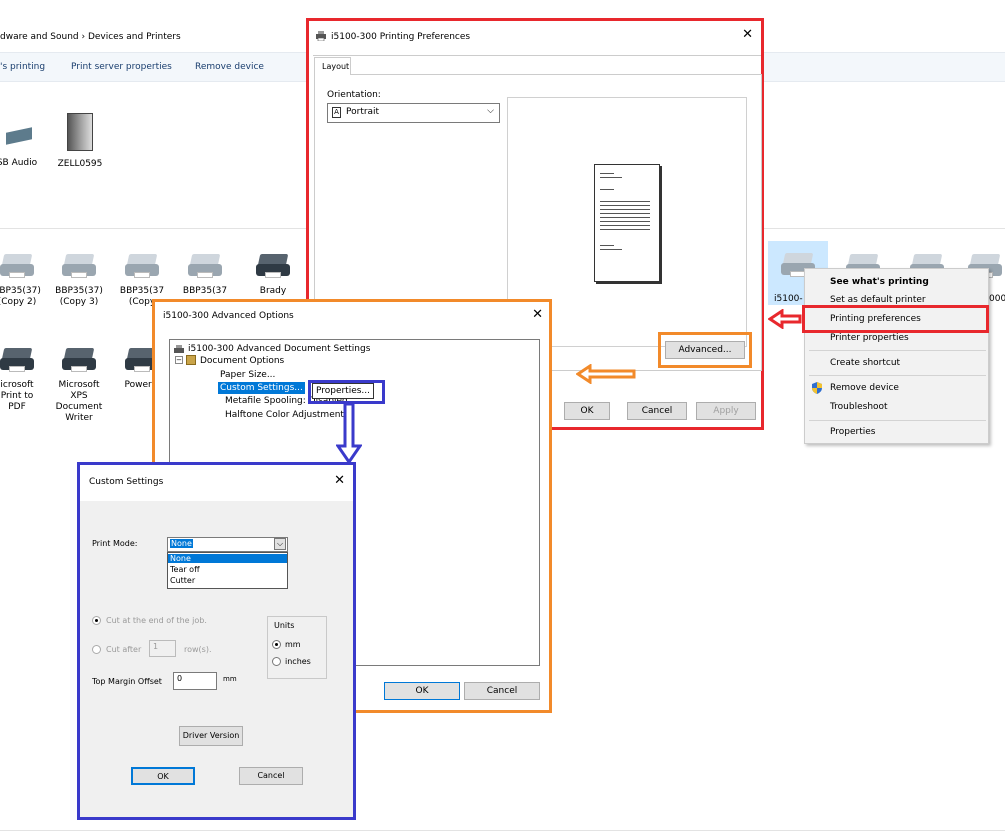 This screenshot has height=834, width=1005. I want to click on printer-microsoft-xps: Microsoft XPS Document Writer, so click(79, 386).